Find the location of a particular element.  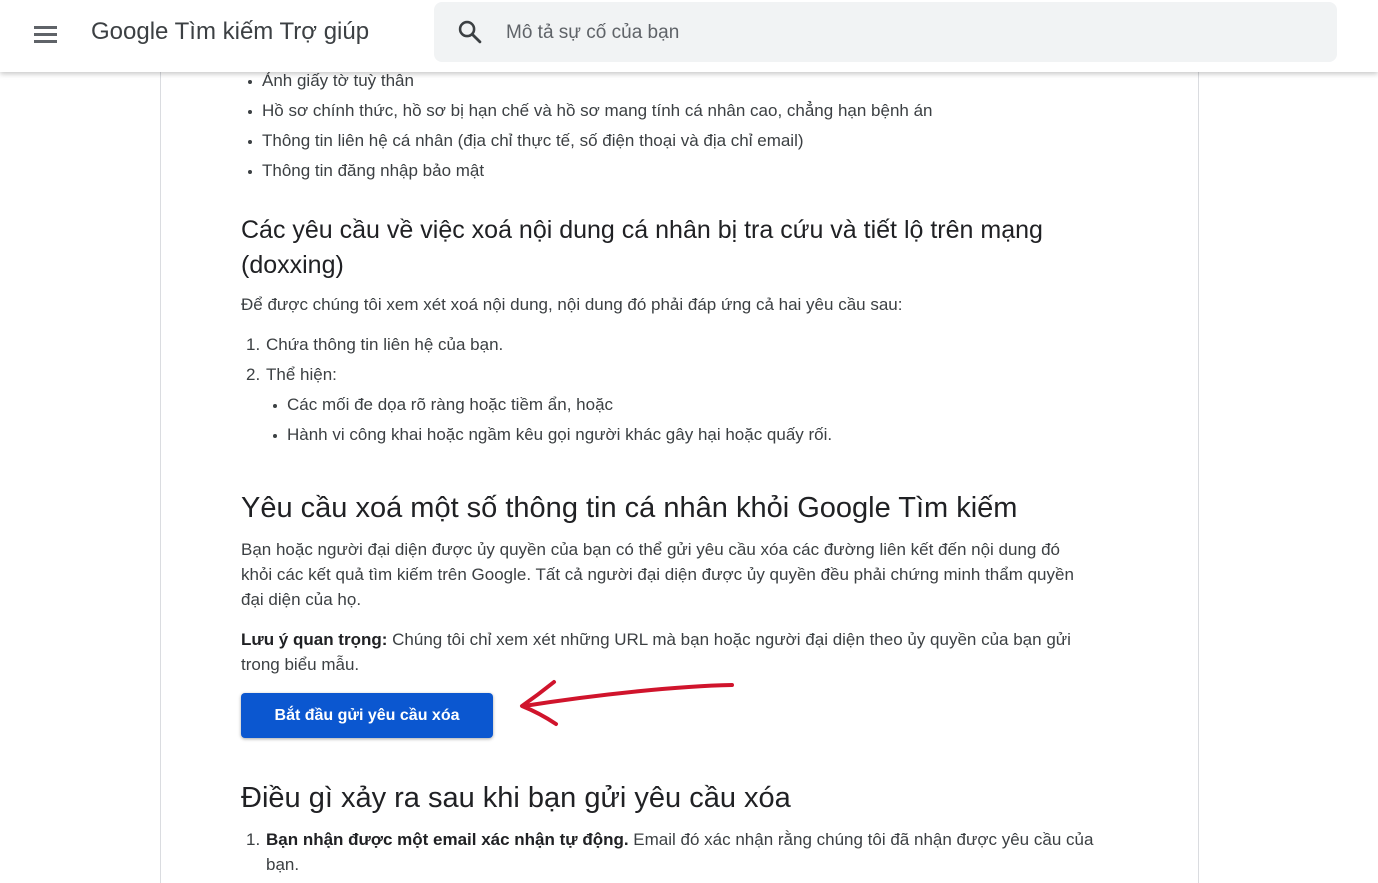

app-title: Google Tìm kiếm Trợ giúp is located at coordinates (230, 32).